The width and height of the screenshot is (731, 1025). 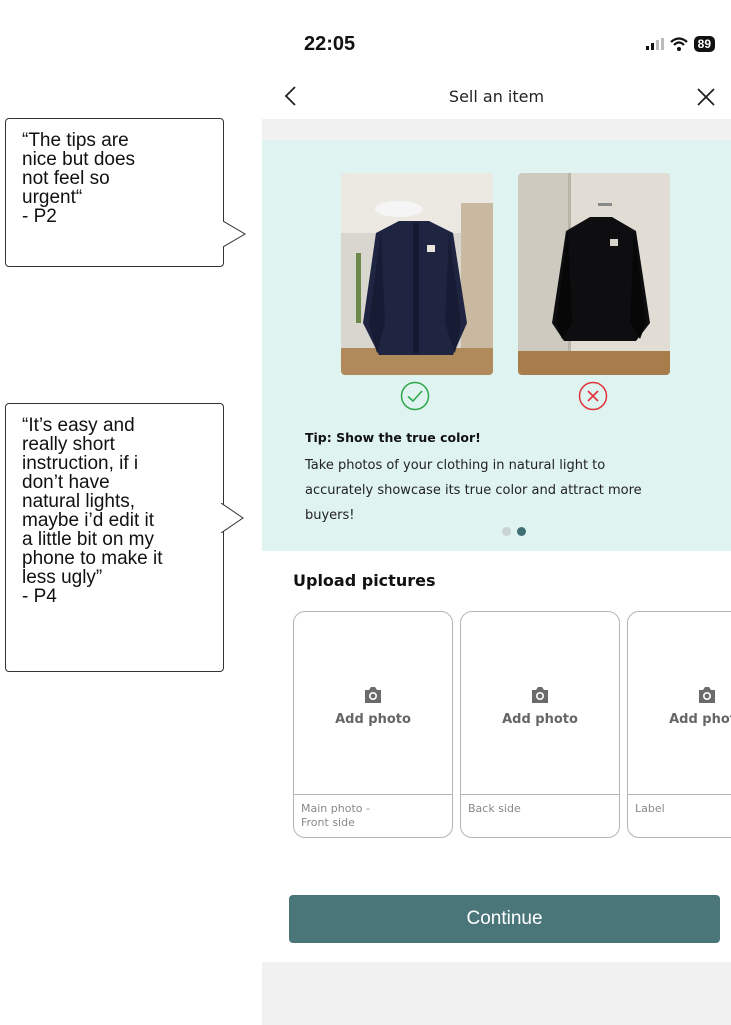 What do you see at coordinates (39, 216) in the screenshot?
I see `annotation-line: - P2` at bounding box center [39, 216].